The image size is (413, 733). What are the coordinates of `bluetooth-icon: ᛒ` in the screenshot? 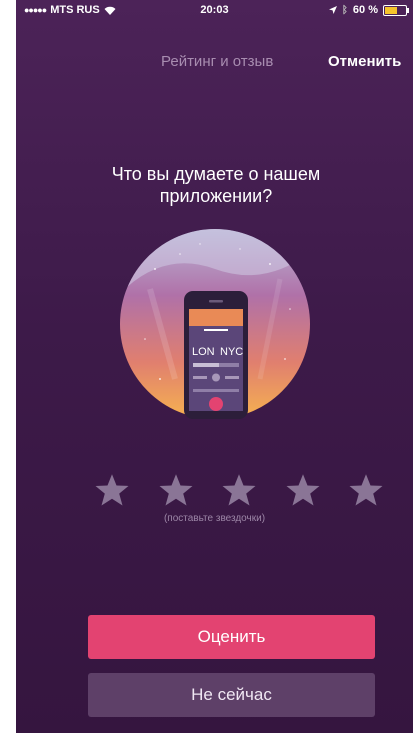 It's located at (344, 10).